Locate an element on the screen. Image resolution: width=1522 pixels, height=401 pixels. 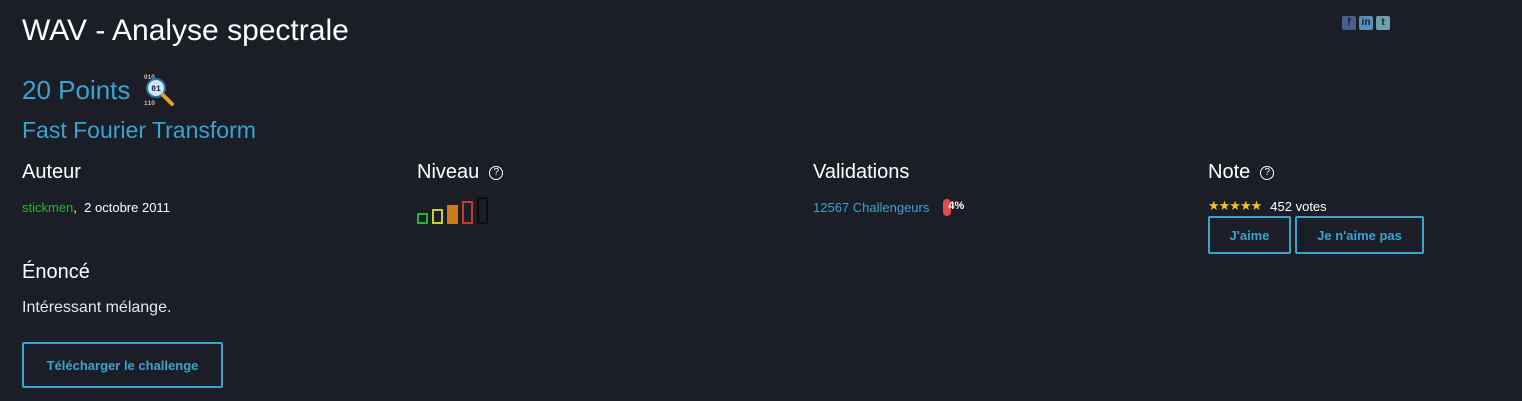
page-title: WAV - Analyse spectrale is located at coordinates (185, 30).